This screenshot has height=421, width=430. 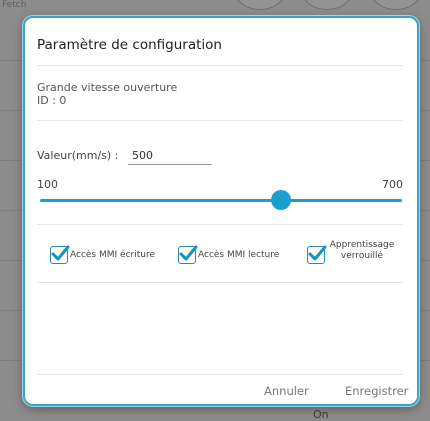 What do you see at coordinates (286, 391) in the screenshot?
I see `cancel-button: Annuler` at bounding box center [286, 391].